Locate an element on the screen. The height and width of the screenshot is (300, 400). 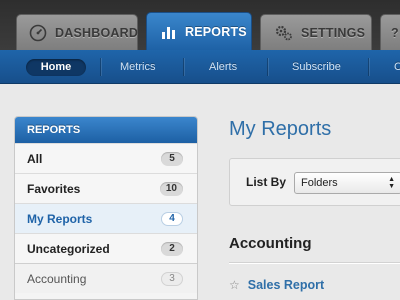
section-title: Accounting is located at coordinates (270, 243).